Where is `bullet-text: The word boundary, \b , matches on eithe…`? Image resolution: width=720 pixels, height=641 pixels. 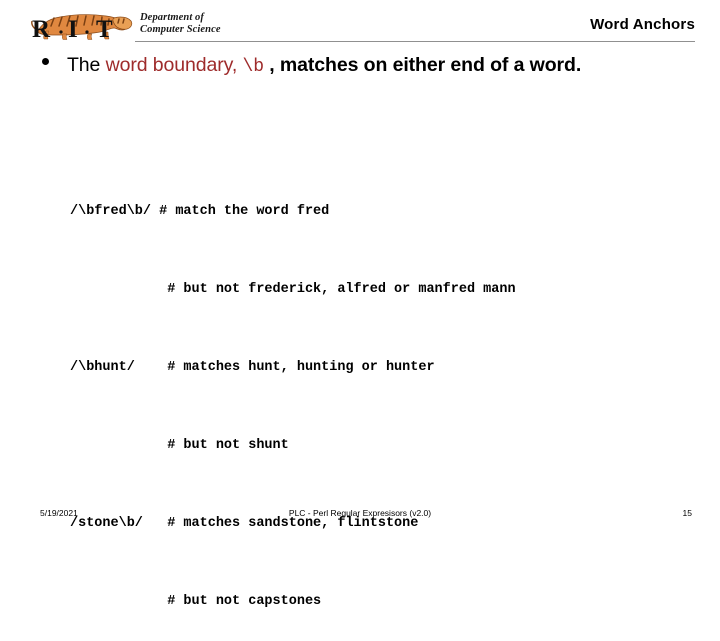
bullet-text: The word boundary, \b , matches on eithe… is located at coordinates (379, 66).